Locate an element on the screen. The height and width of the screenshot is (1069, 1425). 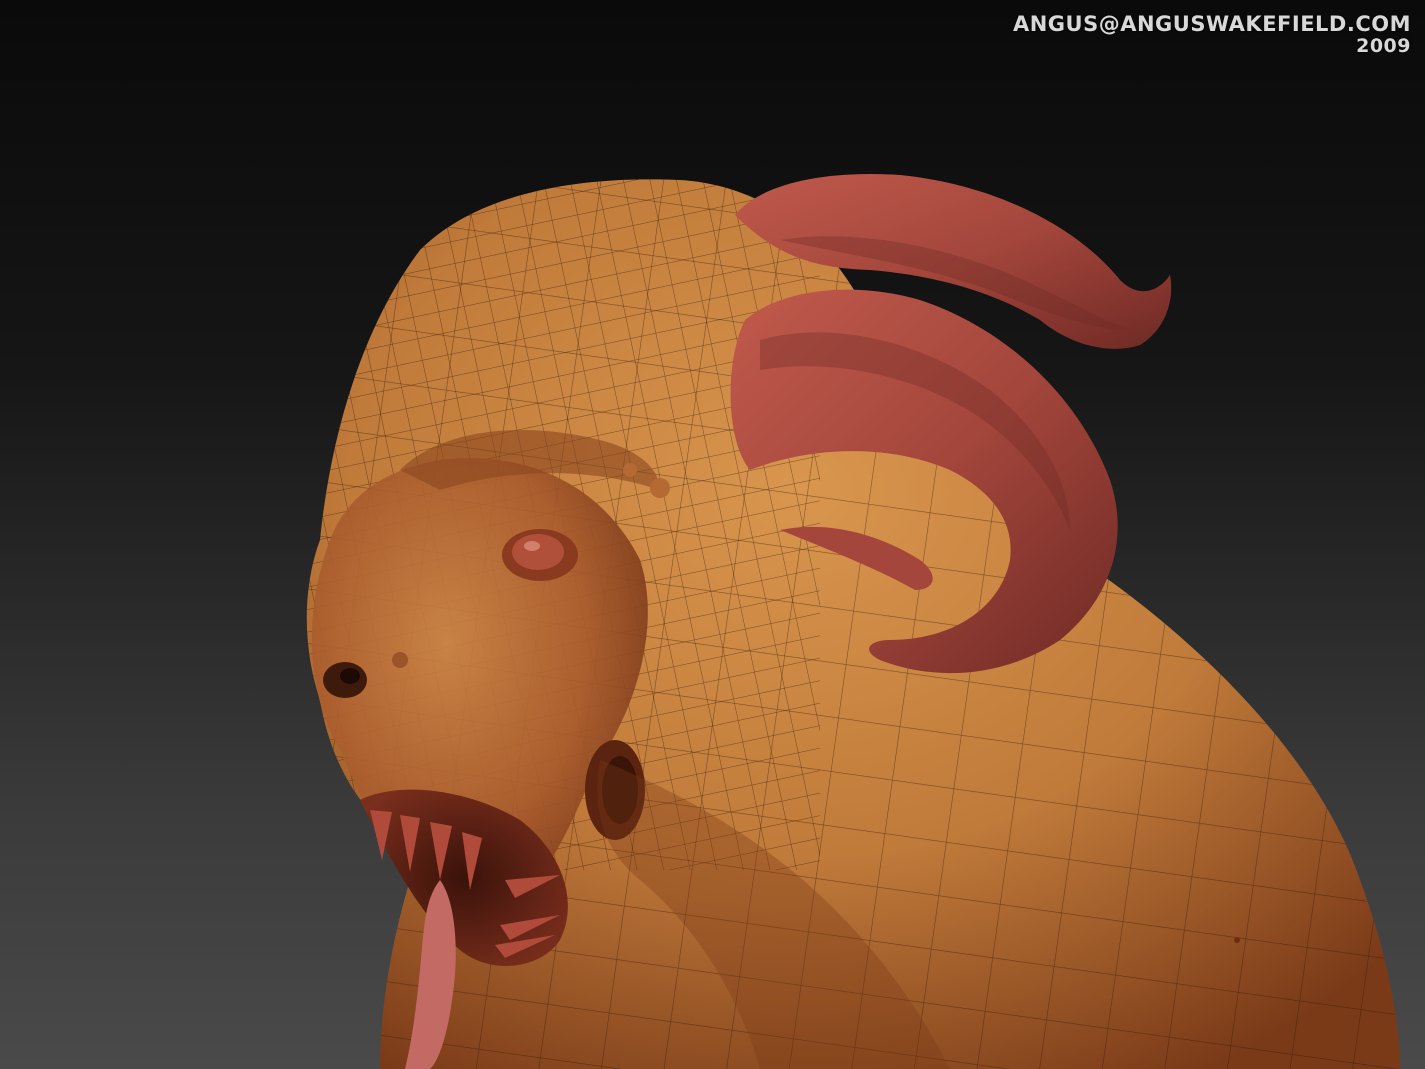
artist-credit: ANGUS@ANGUSWAKEFIELD.COM 2009 is located at coordinates (1212, 35).